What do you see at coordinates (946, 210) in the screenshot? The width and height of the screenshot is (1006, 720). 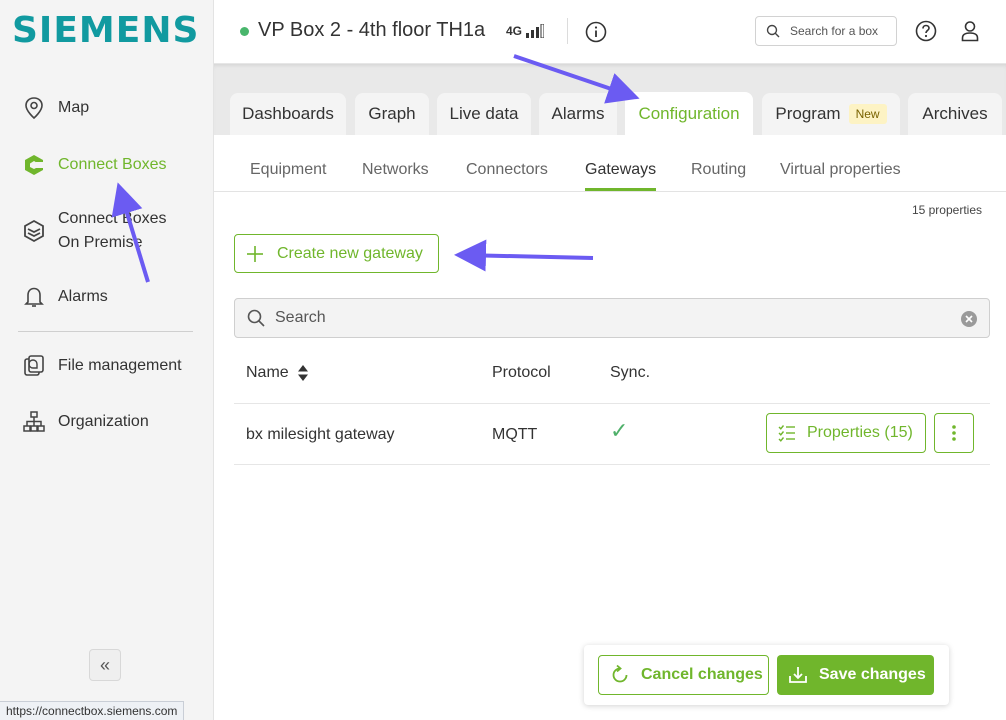 I see `properties-count: 15 properties` at bounding box center [946, 210].